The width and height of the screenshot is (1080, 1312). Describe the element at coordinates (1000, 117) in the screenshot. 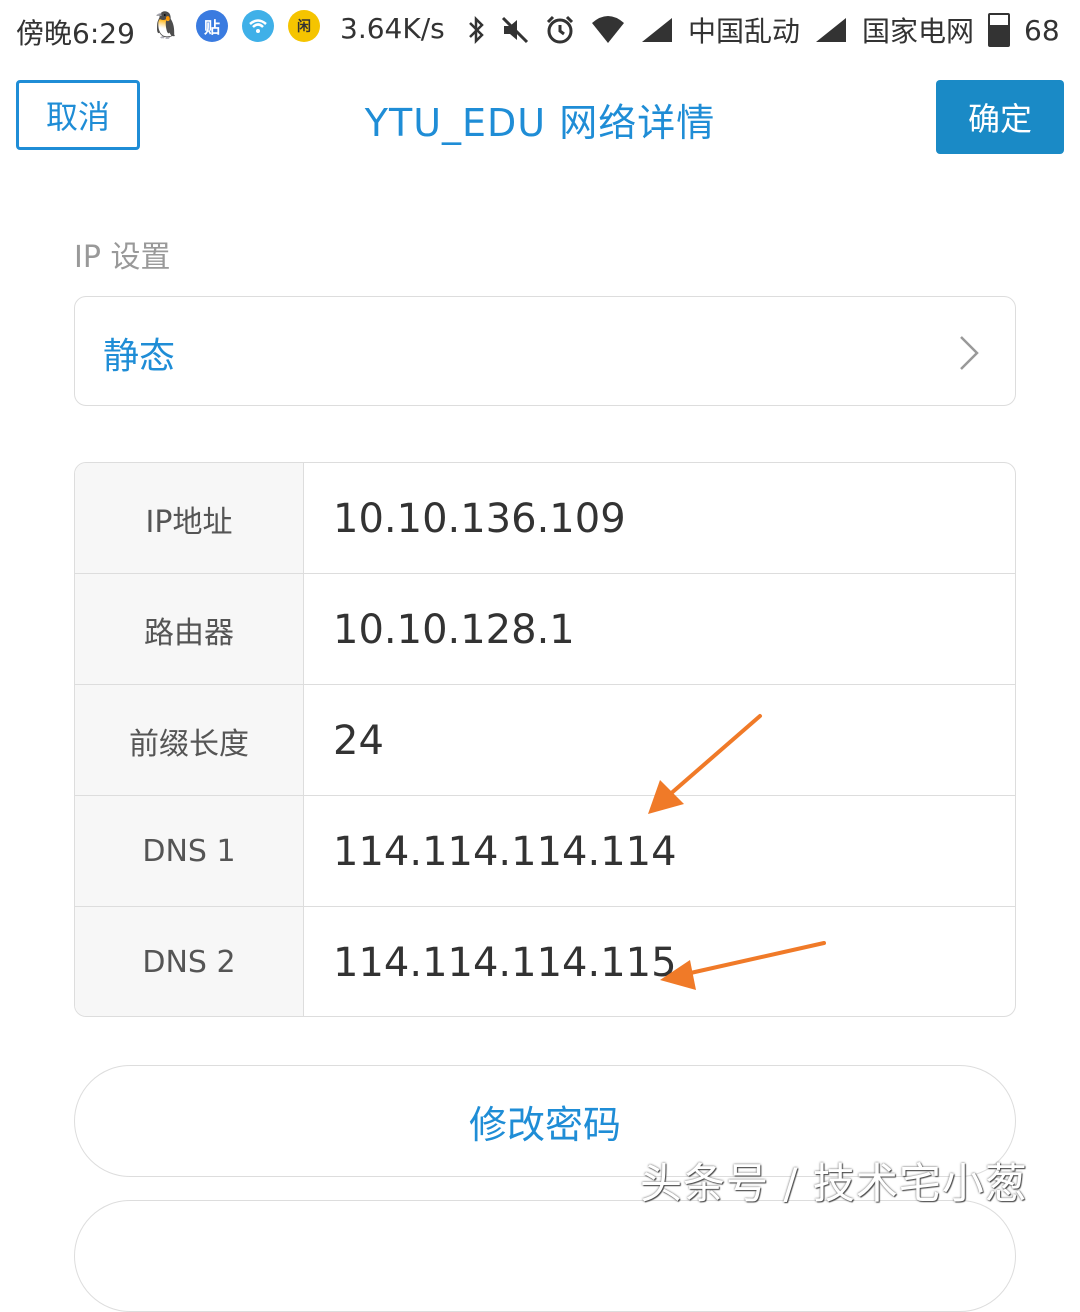

I see `confirm-button: 确定` at that location.